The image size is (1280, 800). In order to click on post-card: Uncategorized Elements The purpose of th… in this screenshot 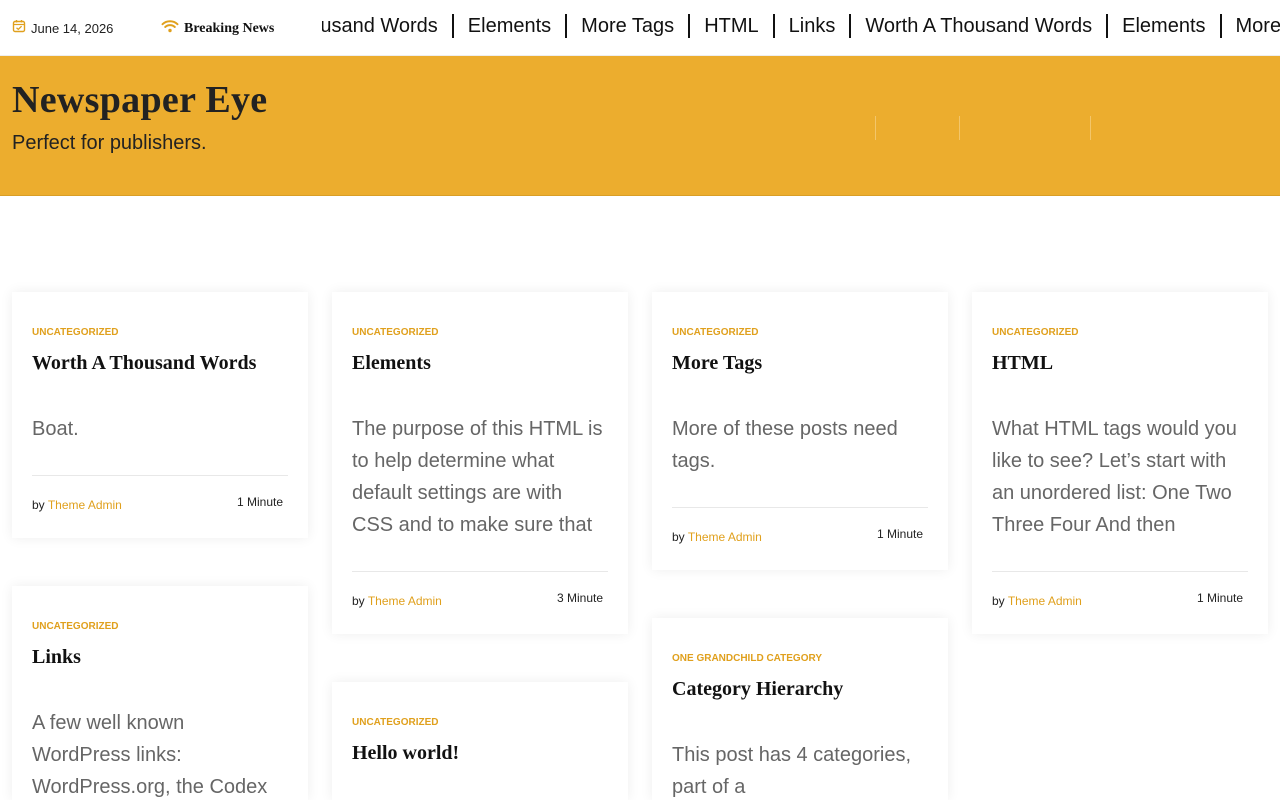, I will do `click(480, 463)`.